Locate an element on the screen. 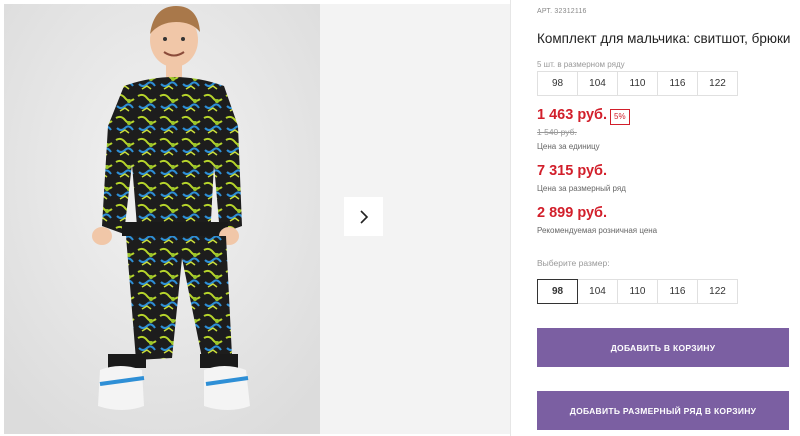 The height and width of the screenshot is (436, 800). panel-divider is located at coordinates (510, 218).